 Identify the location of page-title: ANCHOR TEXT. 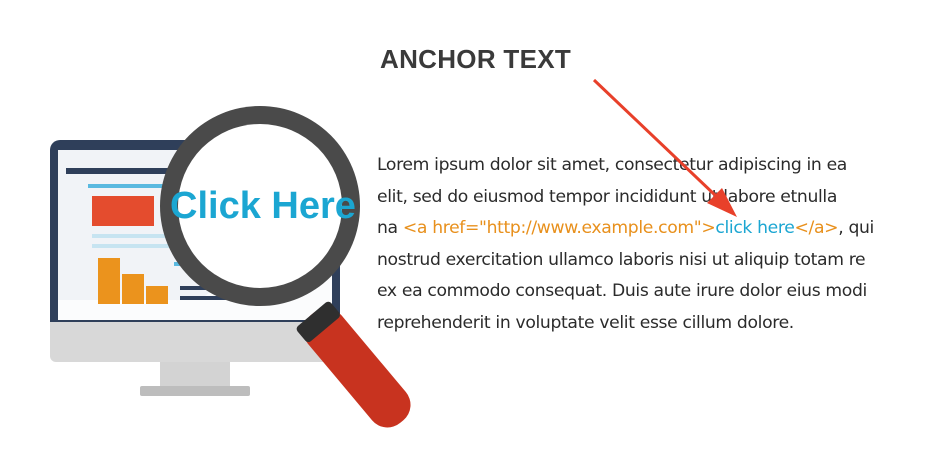
(476, 59).